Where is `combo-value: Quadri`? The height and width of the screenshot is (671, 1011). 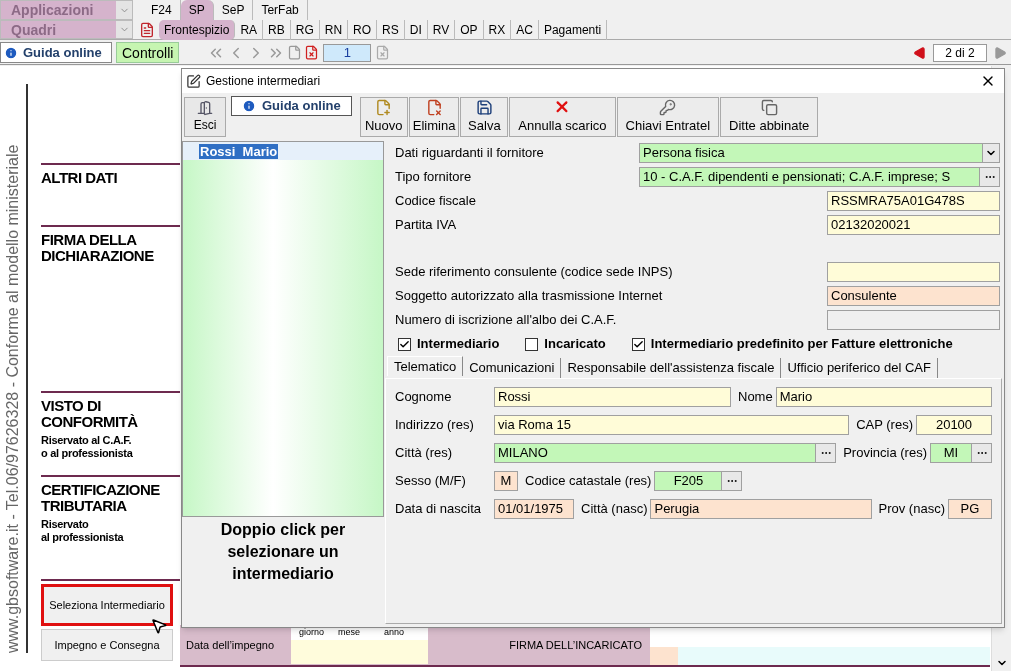
combo-value: Quadri is located at coordinates (34, 29).